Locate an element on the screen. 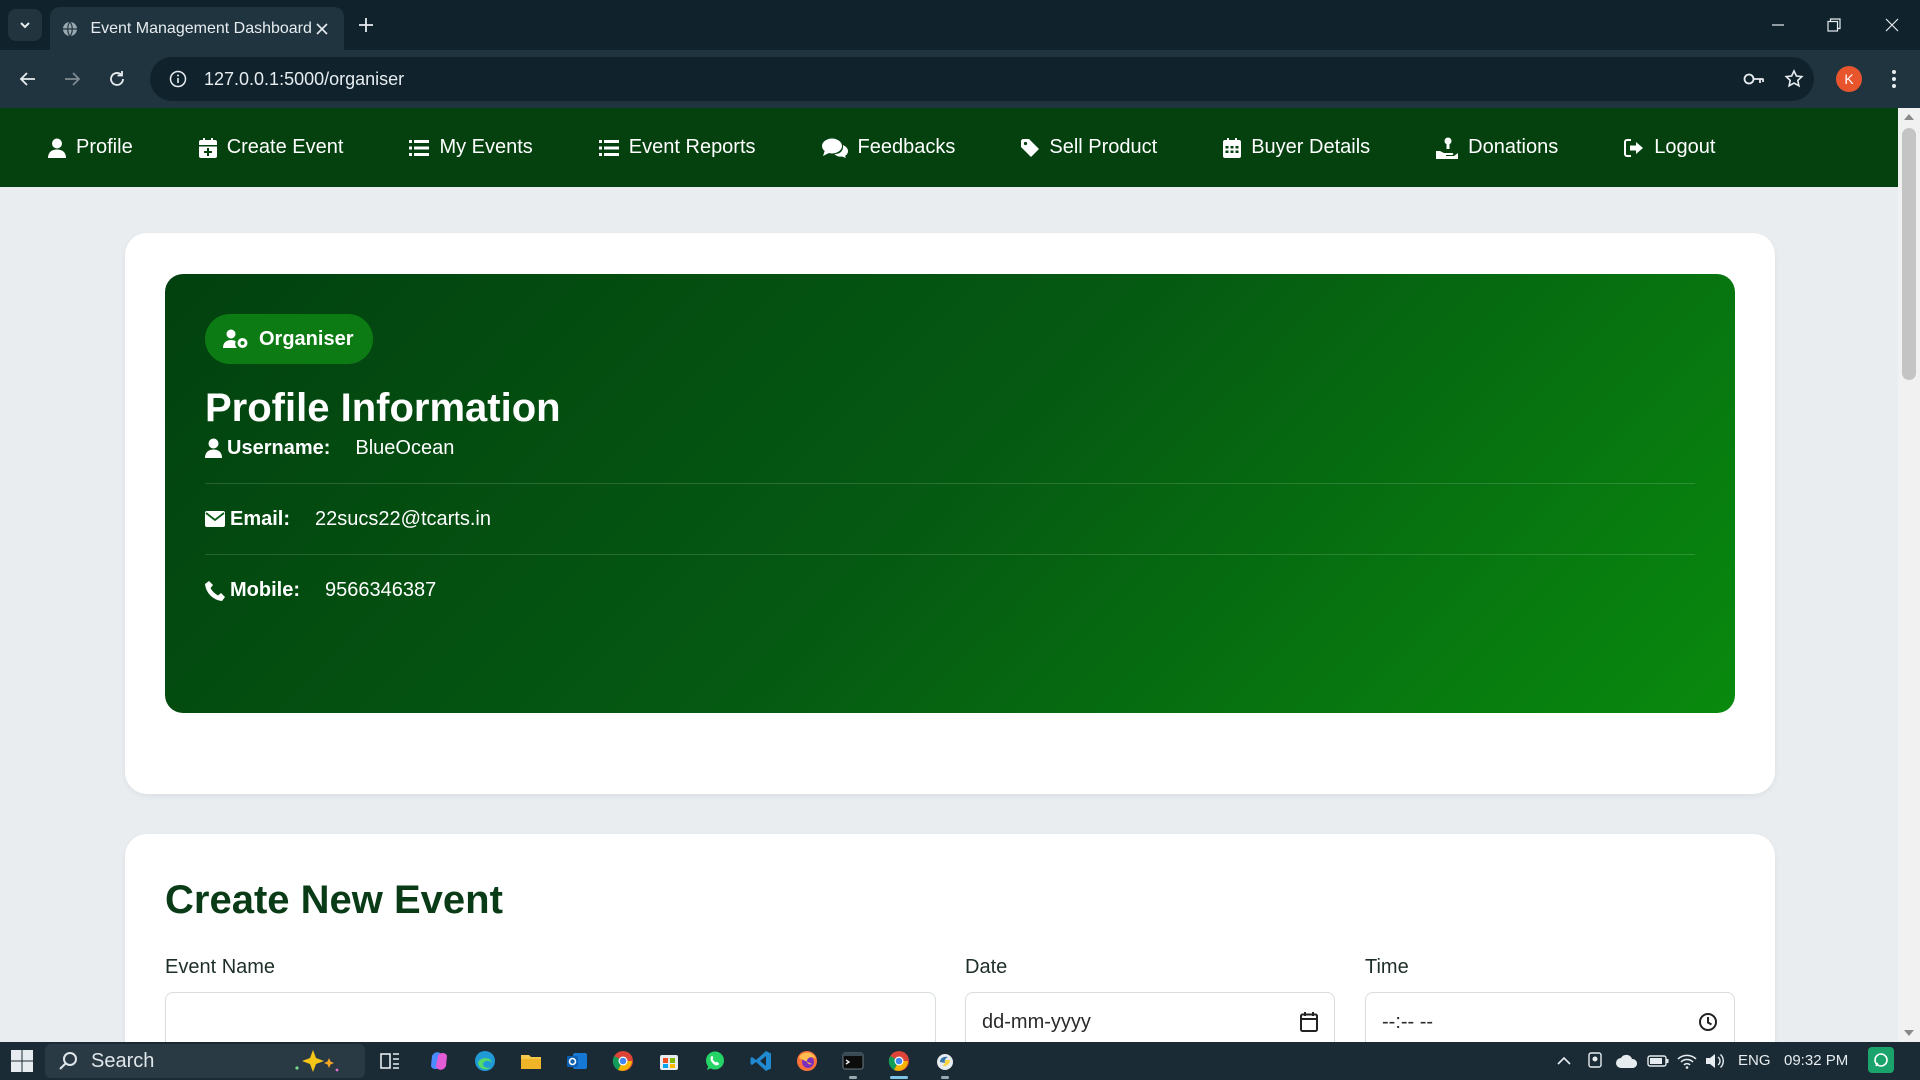  browser-tab-active: Event Management Dashboard is located at coordinates (197, 28).